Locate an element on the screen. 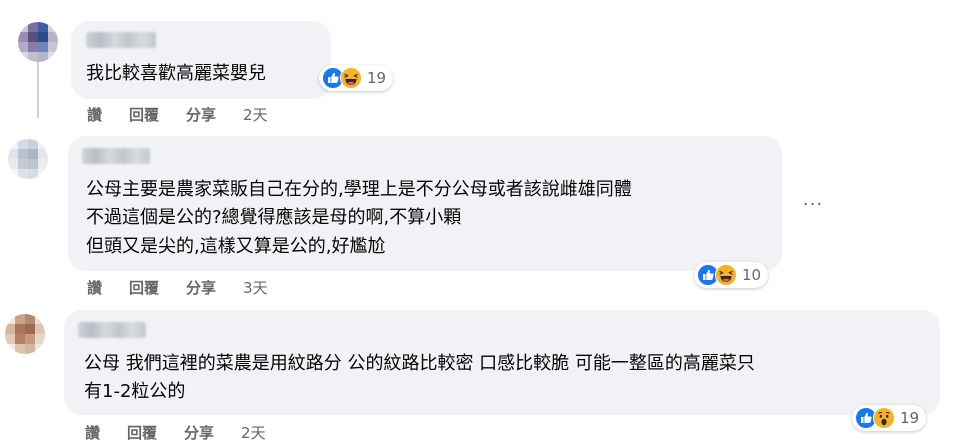  comment-actions: 讚 回覆 分享 3天 is located at coordinates (177, 287).